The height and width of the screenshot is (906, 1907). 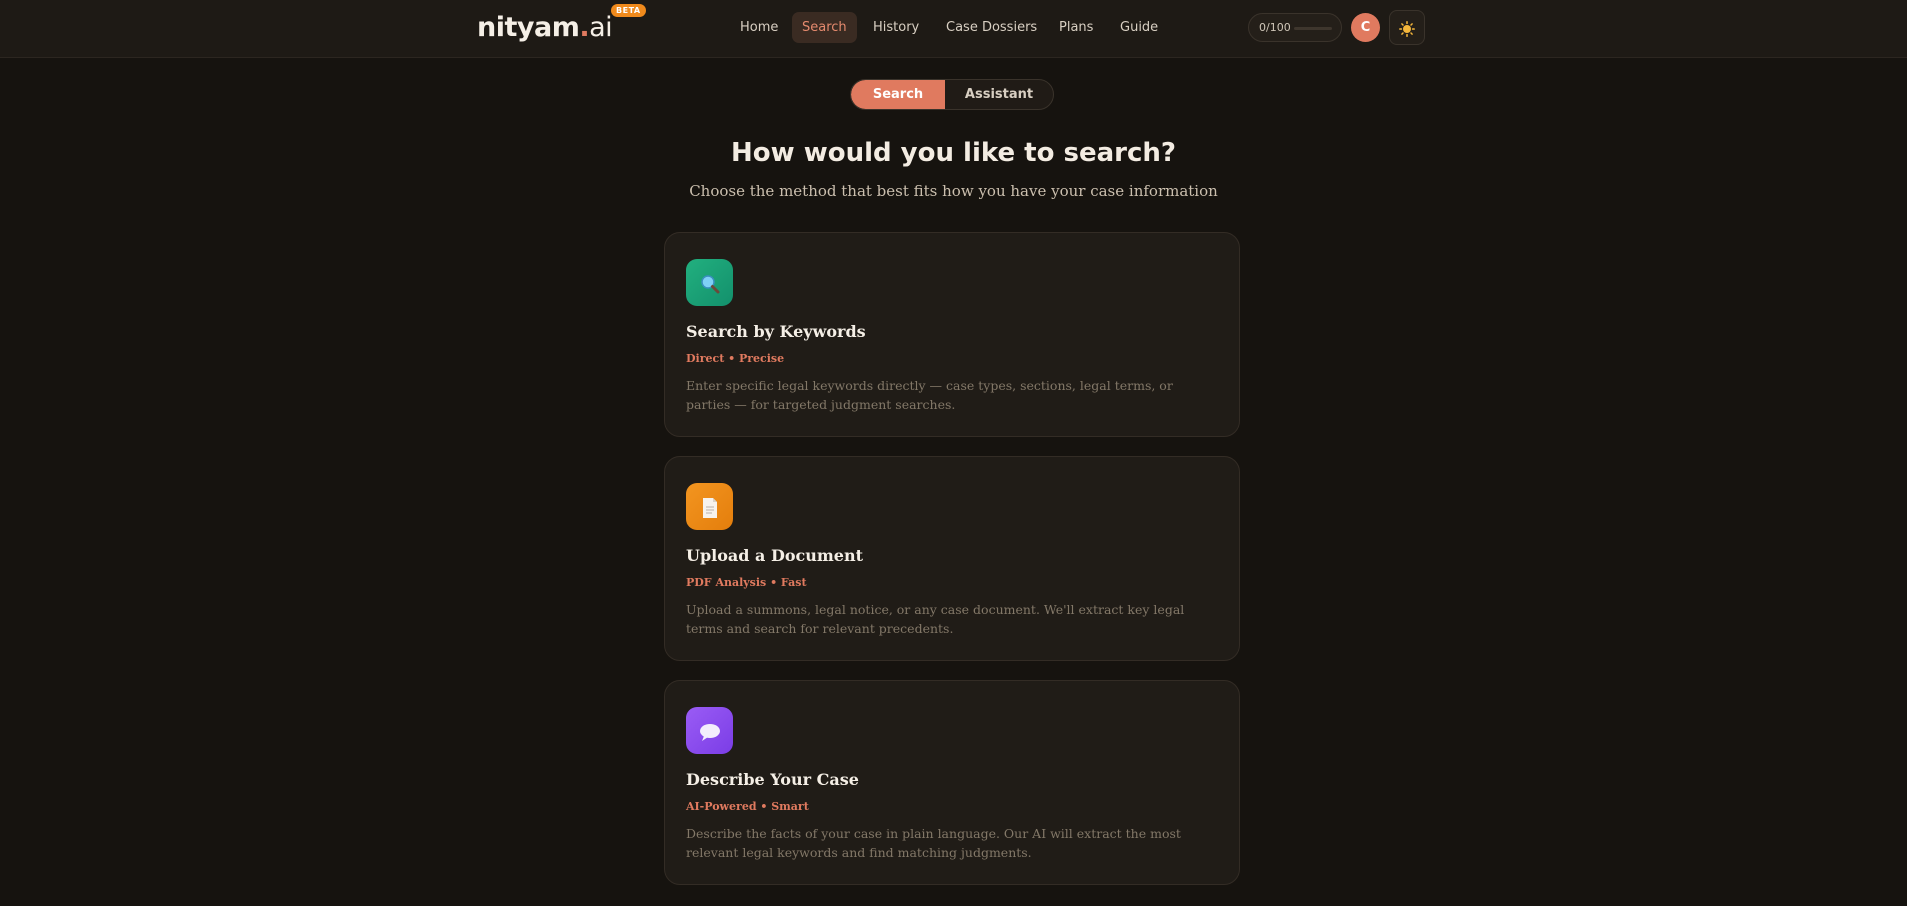 I want to click on card-title: Upload a Document, so click(x=775, y=555).